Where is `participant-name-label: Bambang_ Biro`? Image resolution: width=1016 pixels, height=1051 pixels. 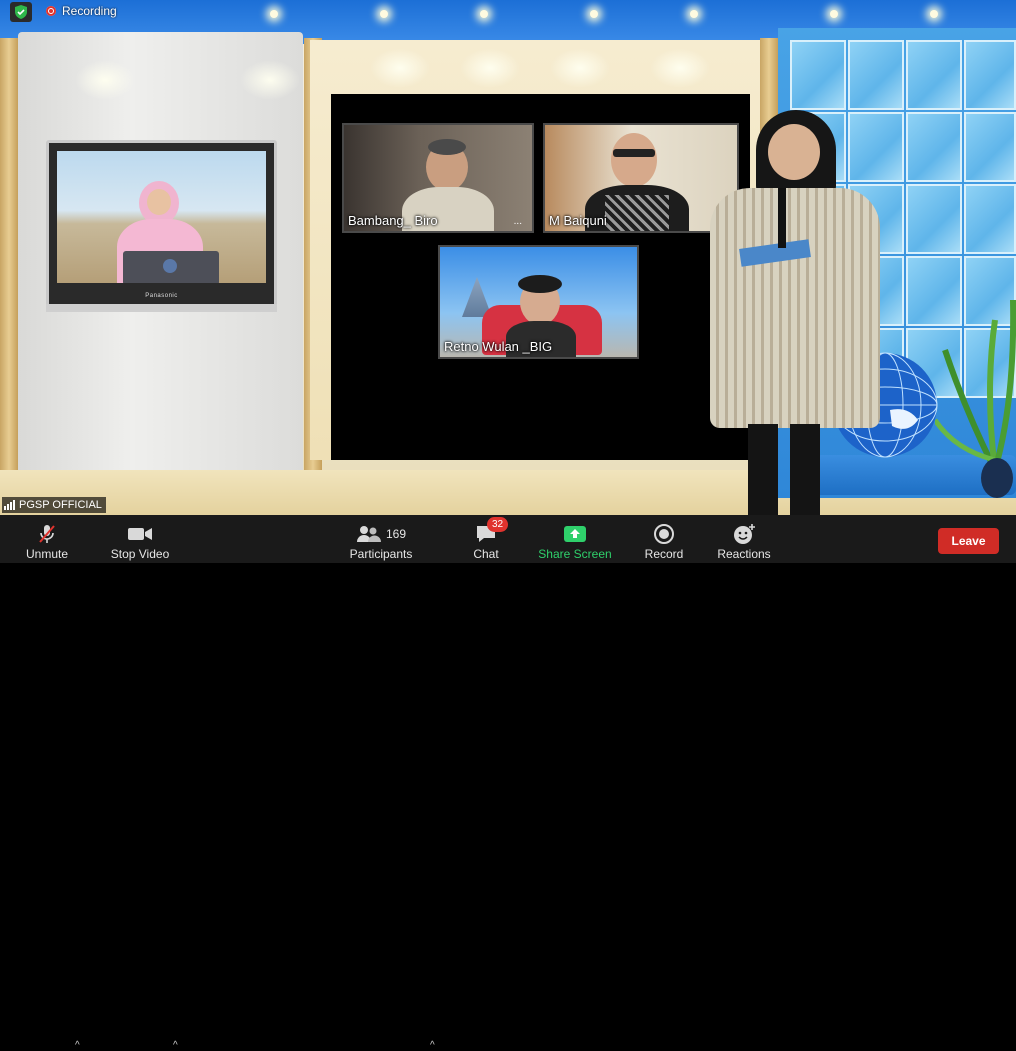 participant-name-label: Bambang_ Biro is located at coordinates (393, 220).